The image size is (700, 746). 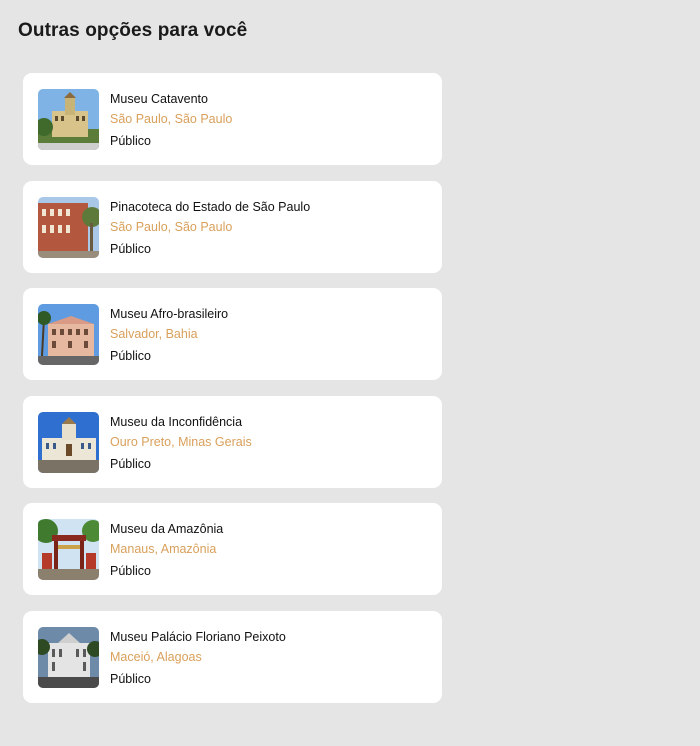 I want to click on museum-name: Museu da Amazônia, so click(x=167, y=529).